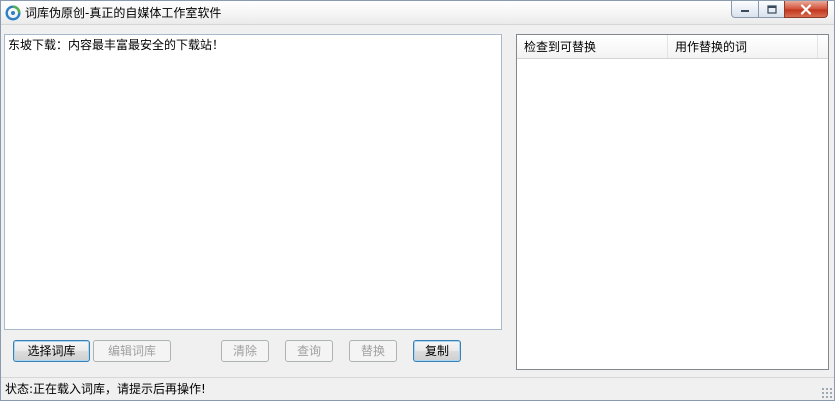  What do you see at coordinates (743, 46) in the screenshot?
I see `column-header-replacement: 用作替换的词` at bounding box center [743, 46].